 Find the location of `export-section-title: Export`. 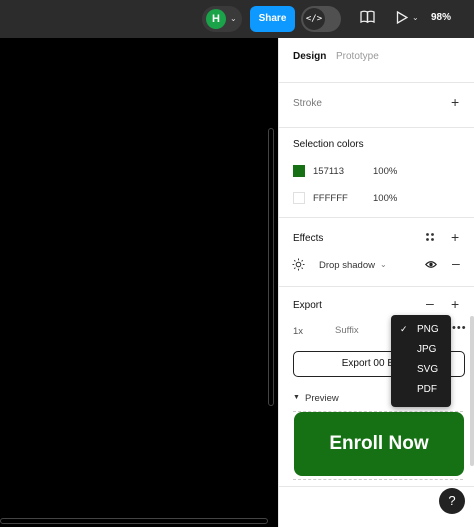

export-section-title: Export is located at coordinates (307, 305).